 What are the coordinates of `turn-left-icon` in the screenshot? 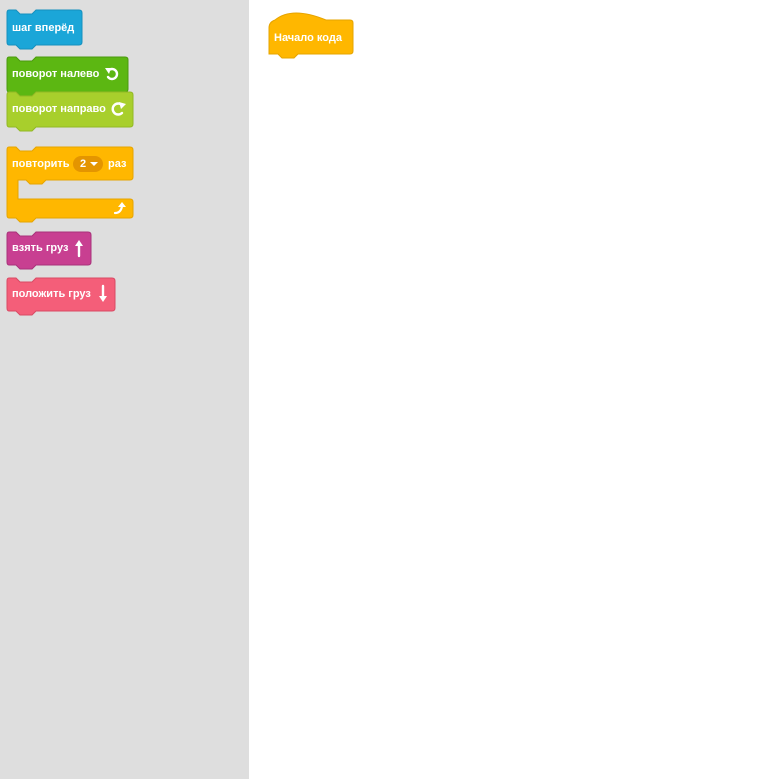 It's located at (112, 74).